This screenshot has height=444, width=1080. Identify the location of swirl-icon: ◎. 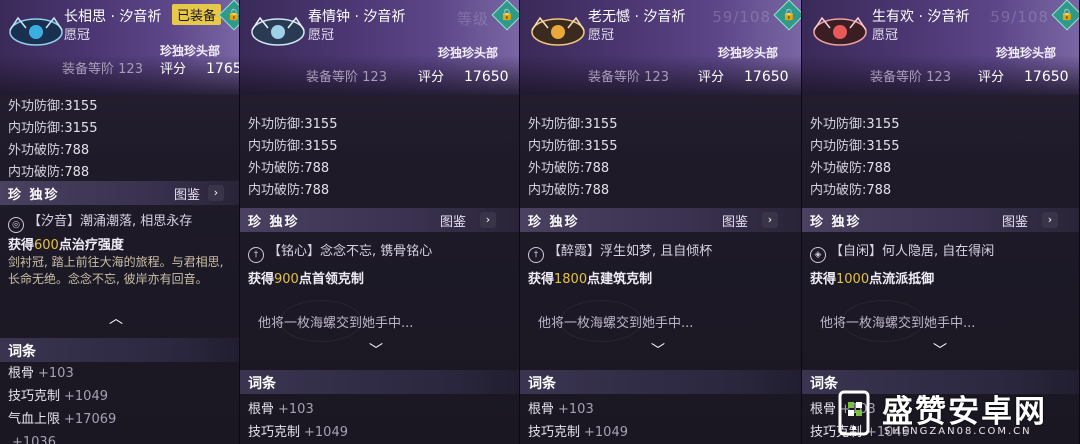
(16, 225).